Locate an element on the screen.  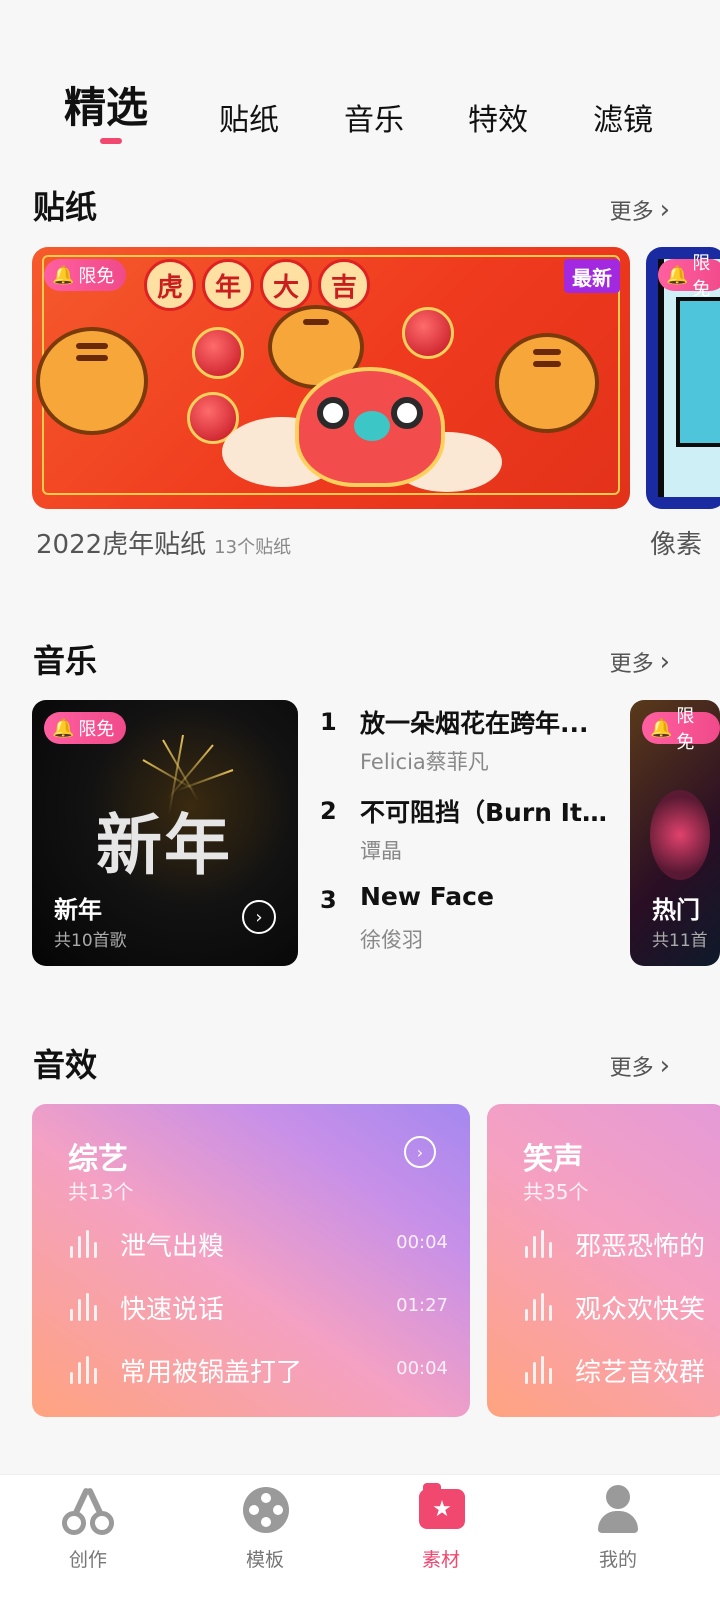
sfx-item: 综艺音效群 is located at coordinates (615, 1370).